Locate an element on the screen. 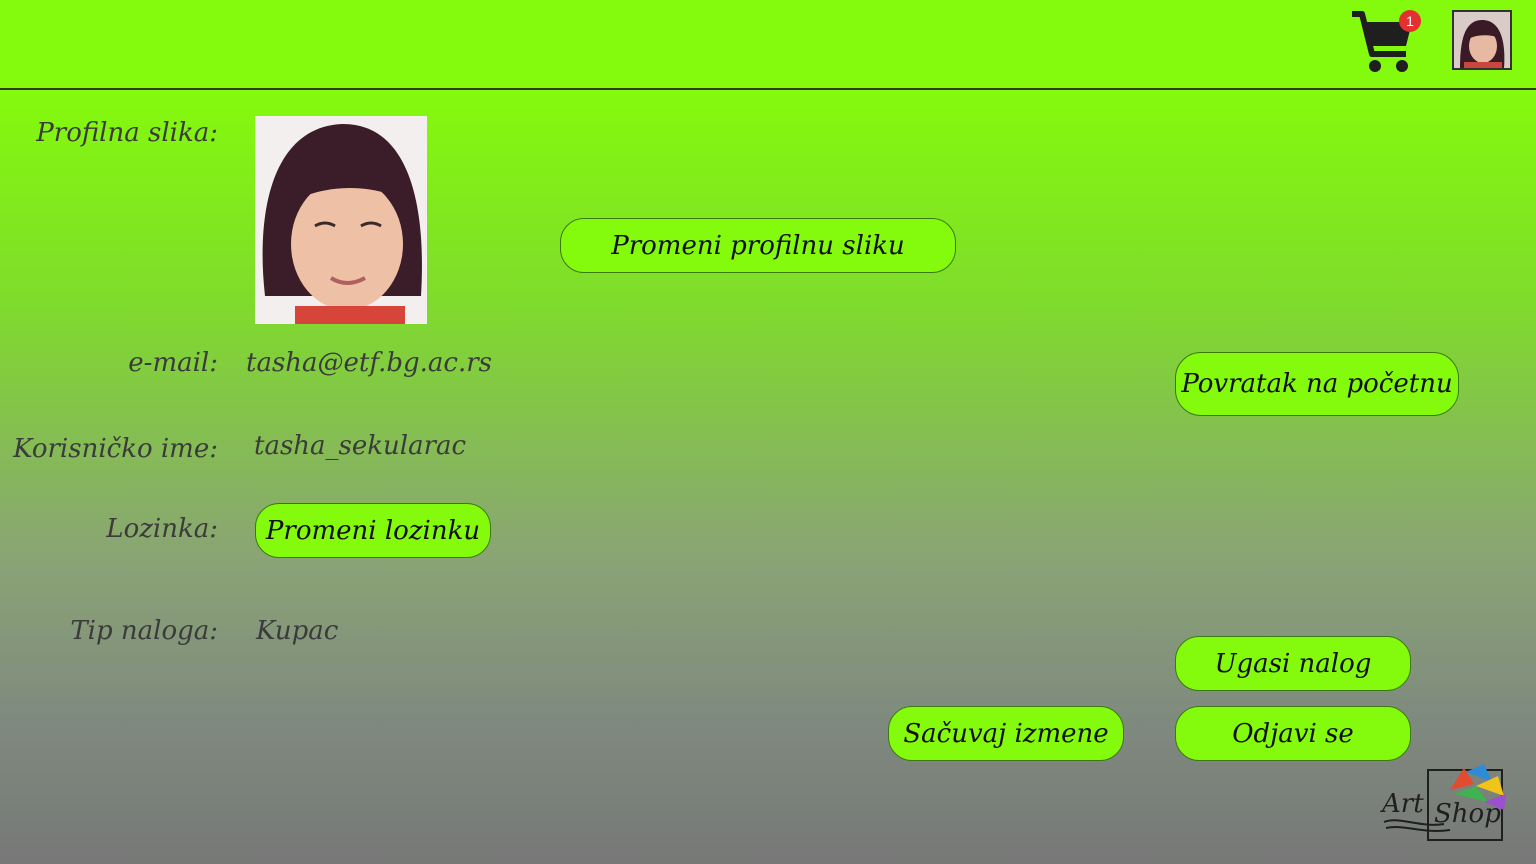  change-profile-picture-button: Promeni profilnu sliku is located at coordinates (758, 245).